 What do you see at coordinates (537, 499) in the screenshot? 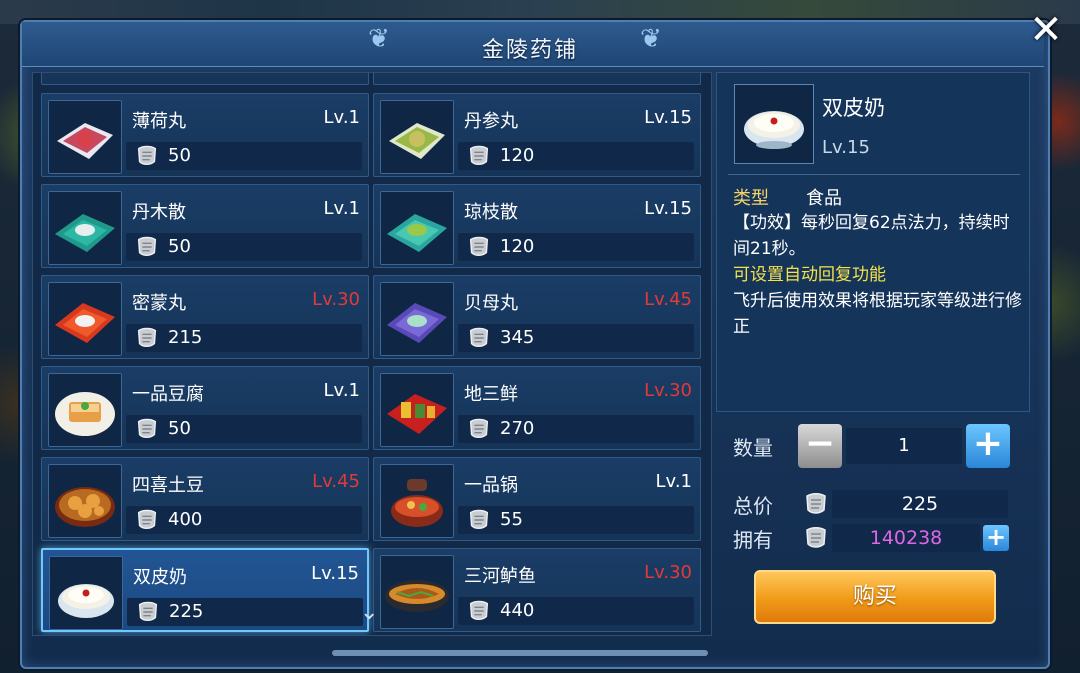
I see `list-item: 一品锅 Lv.1 55` at bounding box center [537, 499].